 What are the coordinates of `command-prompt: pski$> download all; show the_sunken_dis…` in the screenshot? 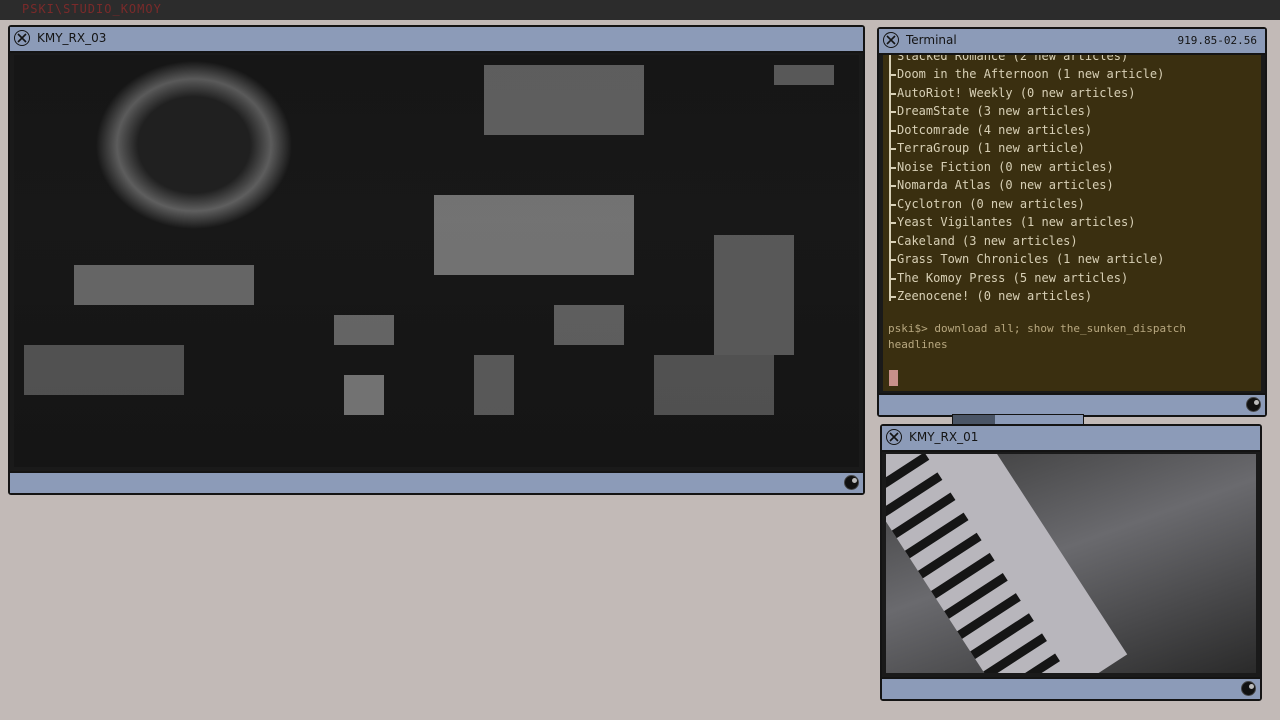 It's located at (1037, 336).